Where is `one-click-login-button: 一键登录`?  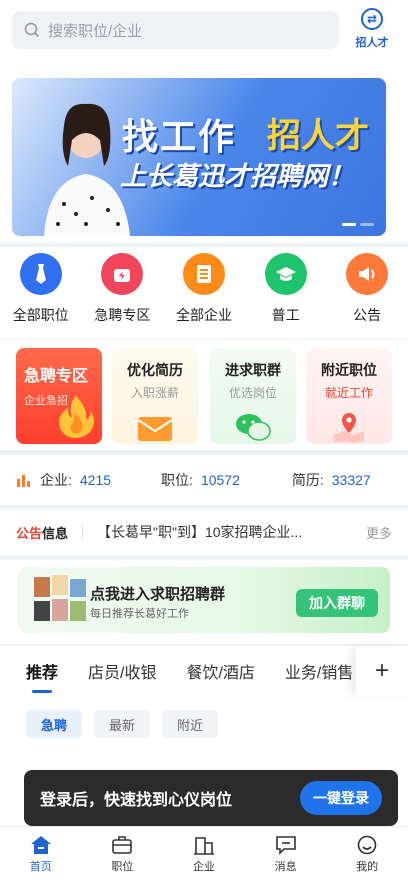 one-click-login-button: 一键登录 is located at coordinates (341, 798).